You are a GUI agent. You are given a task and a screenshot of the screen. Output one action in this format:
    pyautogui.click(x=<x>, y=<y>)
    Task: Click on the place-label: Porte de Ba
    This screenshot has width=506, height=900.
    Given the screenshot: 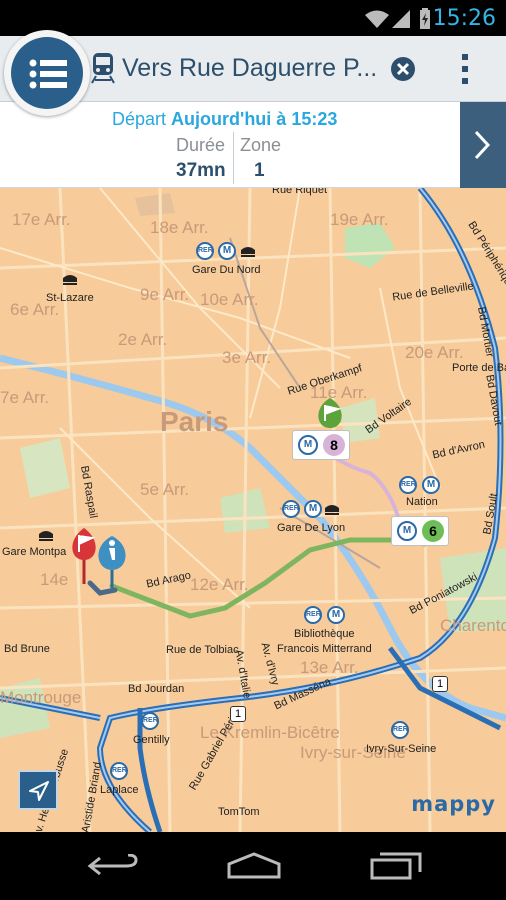 What is the action you would take?
    pyautogui.click(x=479, y=368)
    